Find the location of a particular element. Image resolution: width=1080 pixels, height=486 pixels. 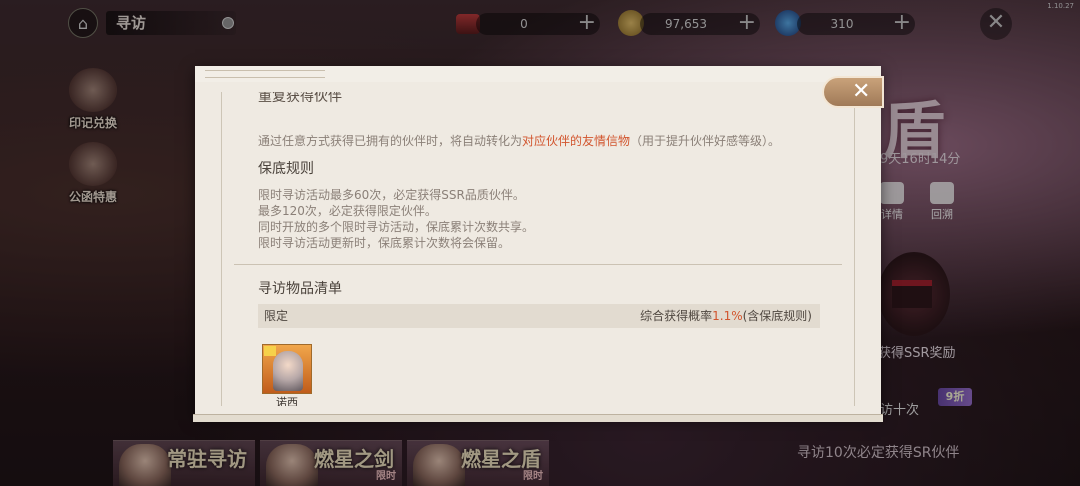

rate-suffix: (含保底规则) is located at coordinates (777, 316).